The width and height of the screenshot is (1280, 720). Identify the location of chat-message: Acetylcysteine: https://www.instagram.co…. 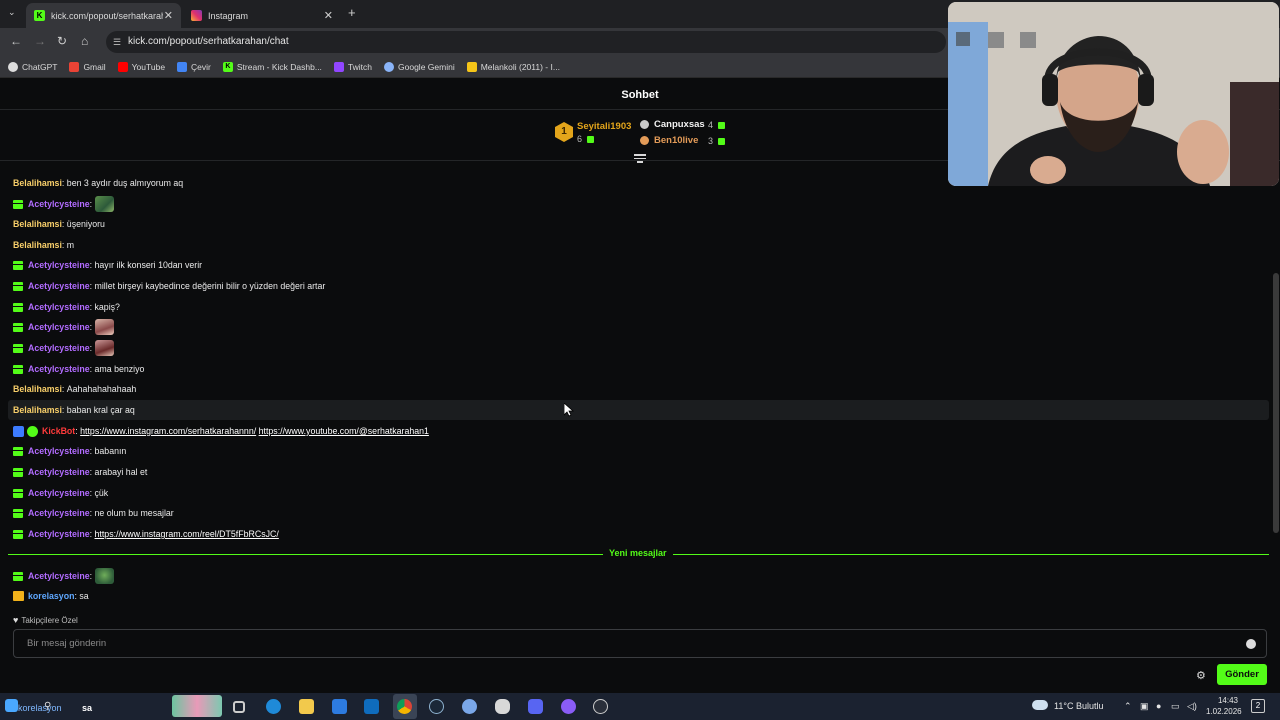
(146, 534).